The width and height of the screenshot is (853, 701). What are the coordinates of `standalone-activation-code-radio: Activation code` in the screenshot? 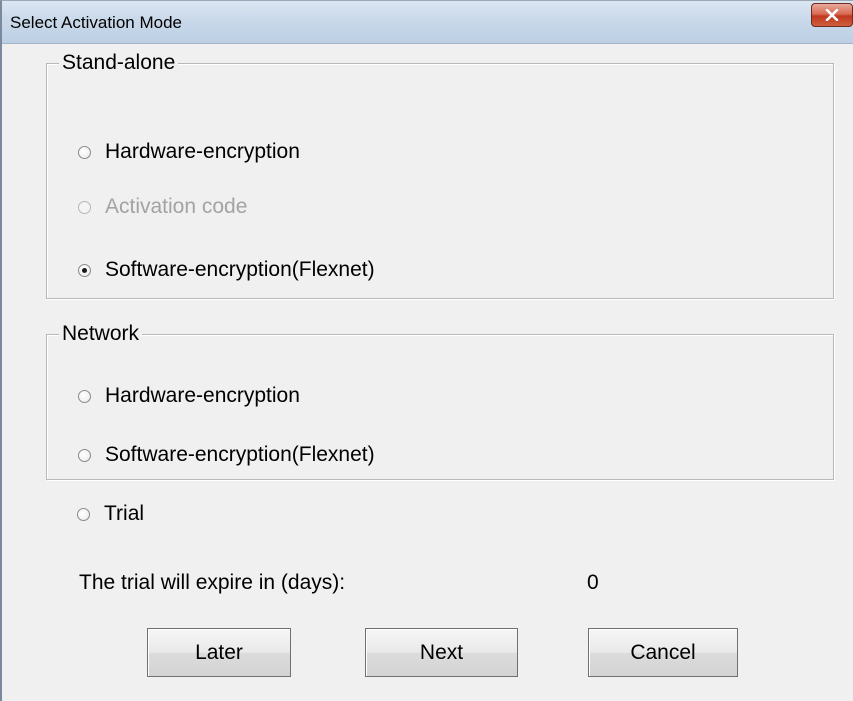 It's located at (162, 207).